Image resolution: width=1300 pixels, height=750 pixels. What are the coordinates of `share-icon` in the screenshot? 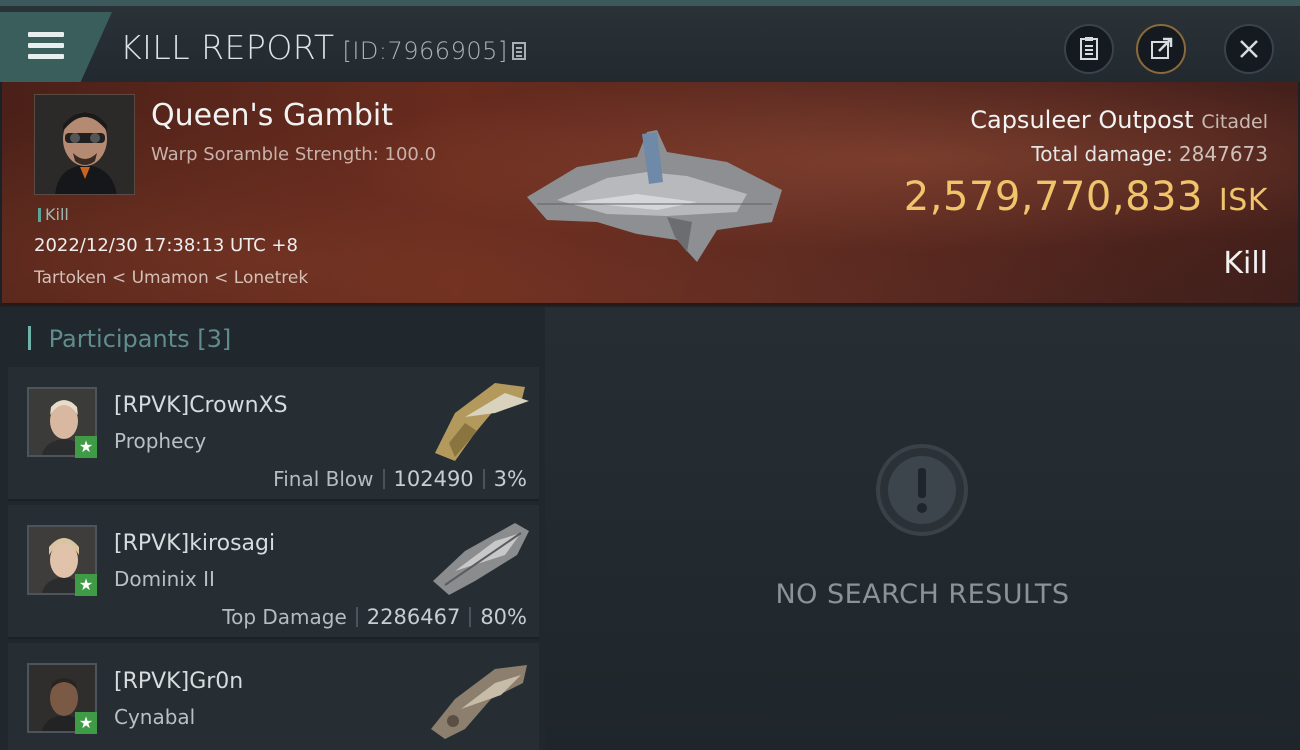 It's located at (1162, 48).